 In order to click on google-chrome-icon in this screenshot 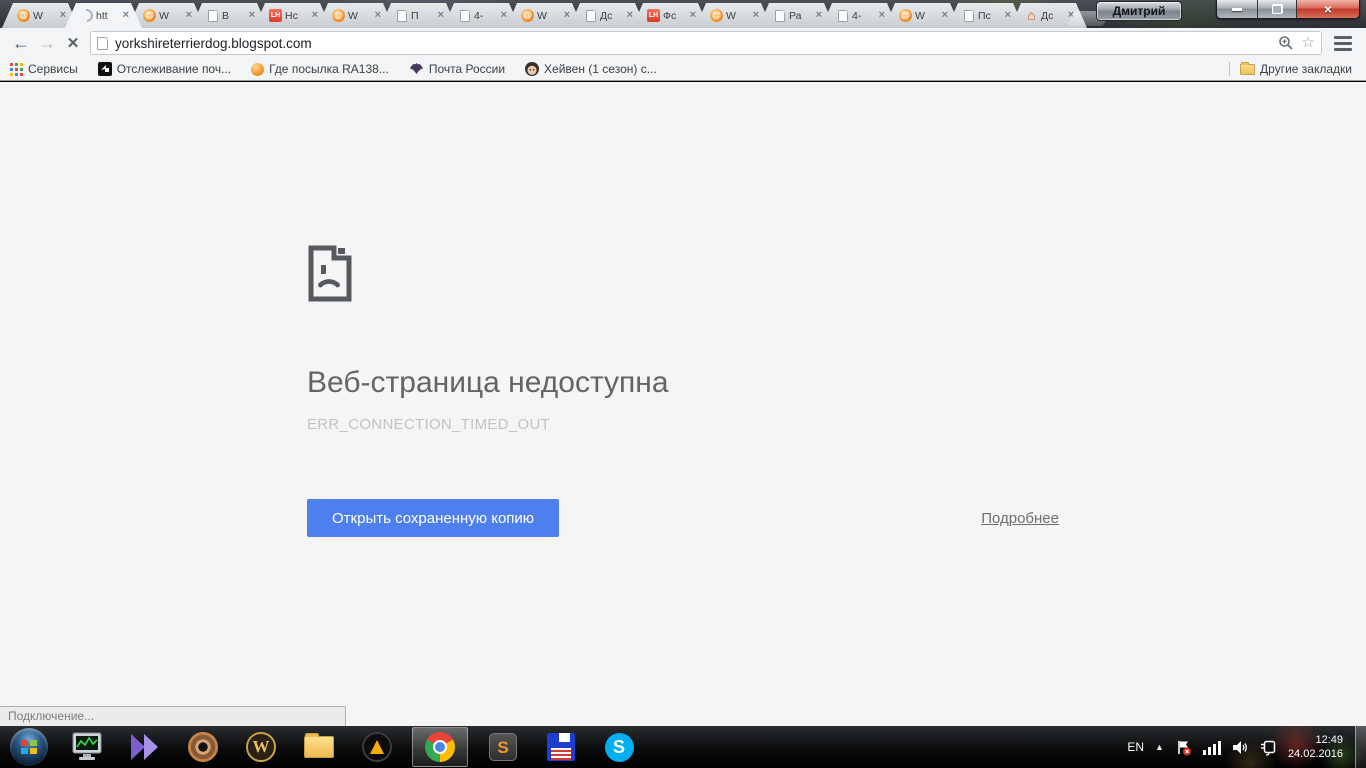, I will do `click(440, 747)`.